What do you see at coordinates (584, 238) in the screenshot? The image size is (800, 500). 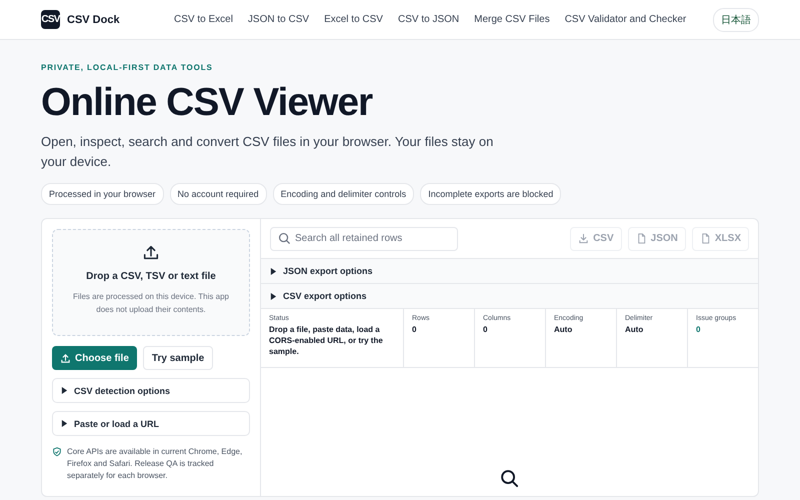 I see `download-icon` at bounding box center [584, 238].